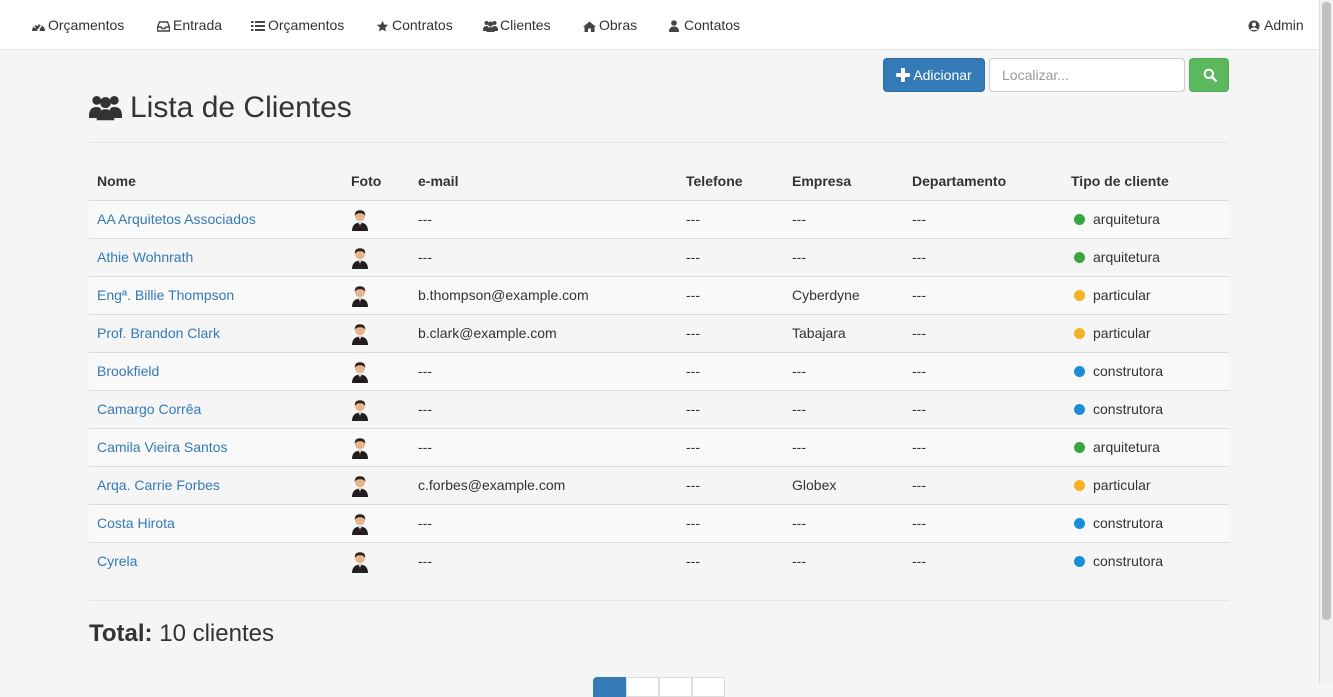 This screenshot has height=697, width=1333. Describe the element at coordinates (1120, 181) in the screenshot. I see `column-header-tipo: Tipo de cliente` at that location.